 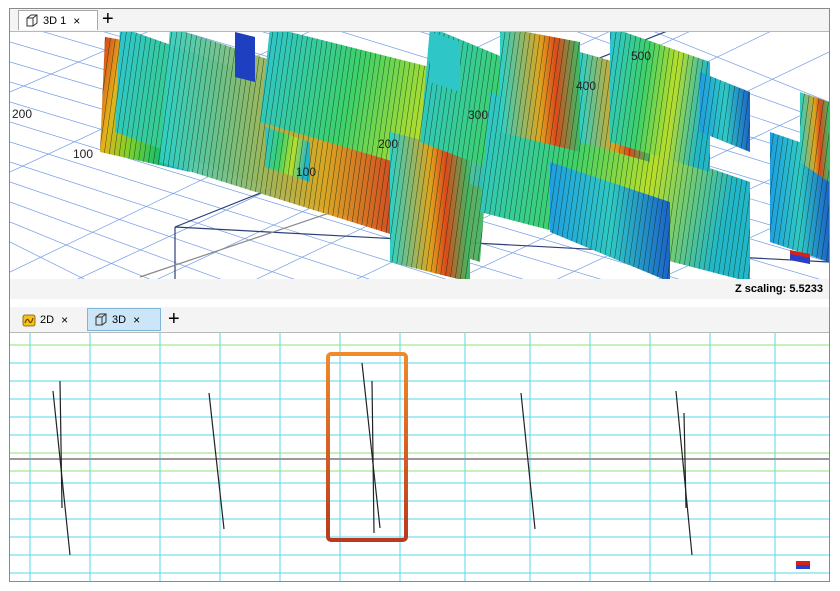 I want to click on marker-icon, so click(x=803, y=565).